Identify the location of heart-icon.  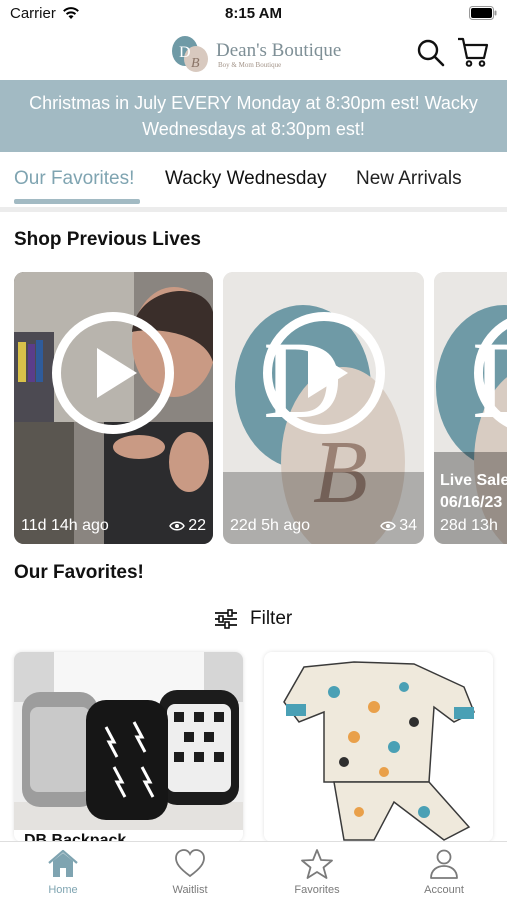
(190, 863).